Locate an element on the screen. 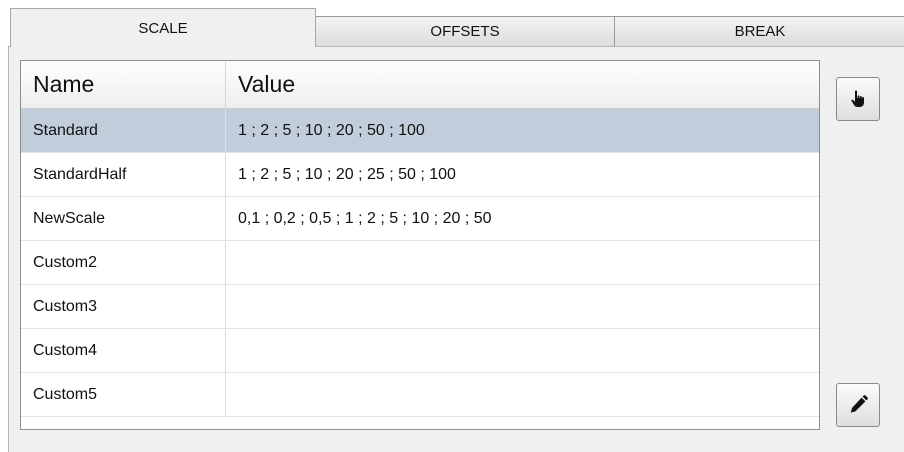 Image resolution: width=904 pixels, height=452 pixels. table-header: Name Value is located at coordinates (420, 85).